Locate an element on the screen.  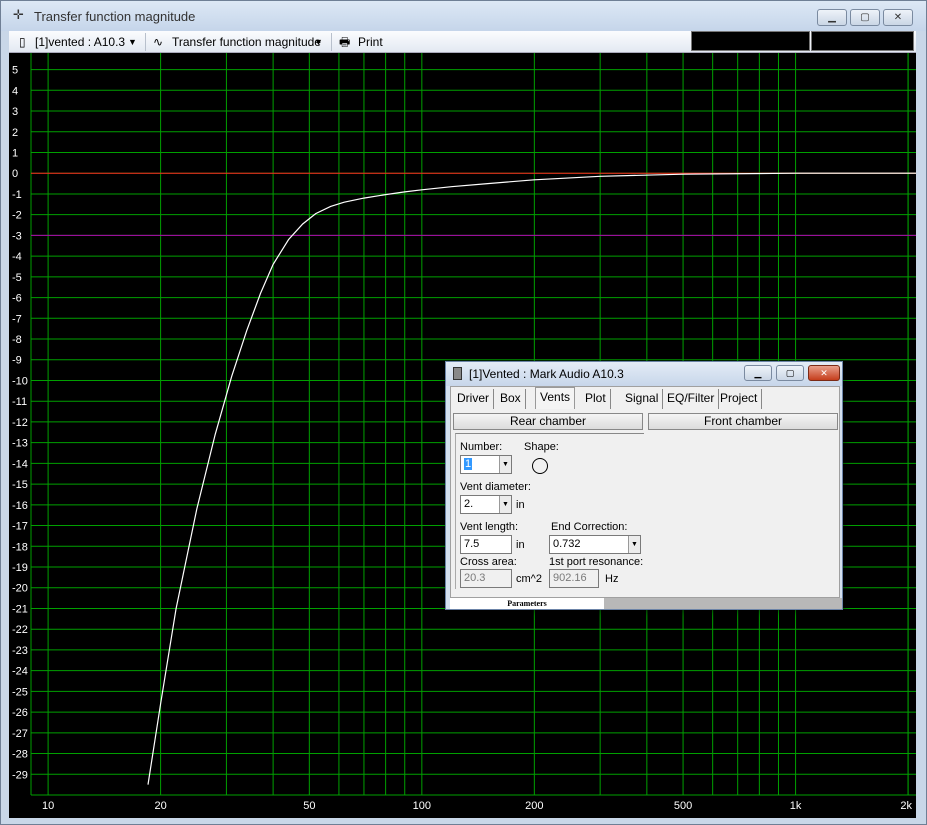
minimize-button: ▁ is located at coordinates (832, 17).